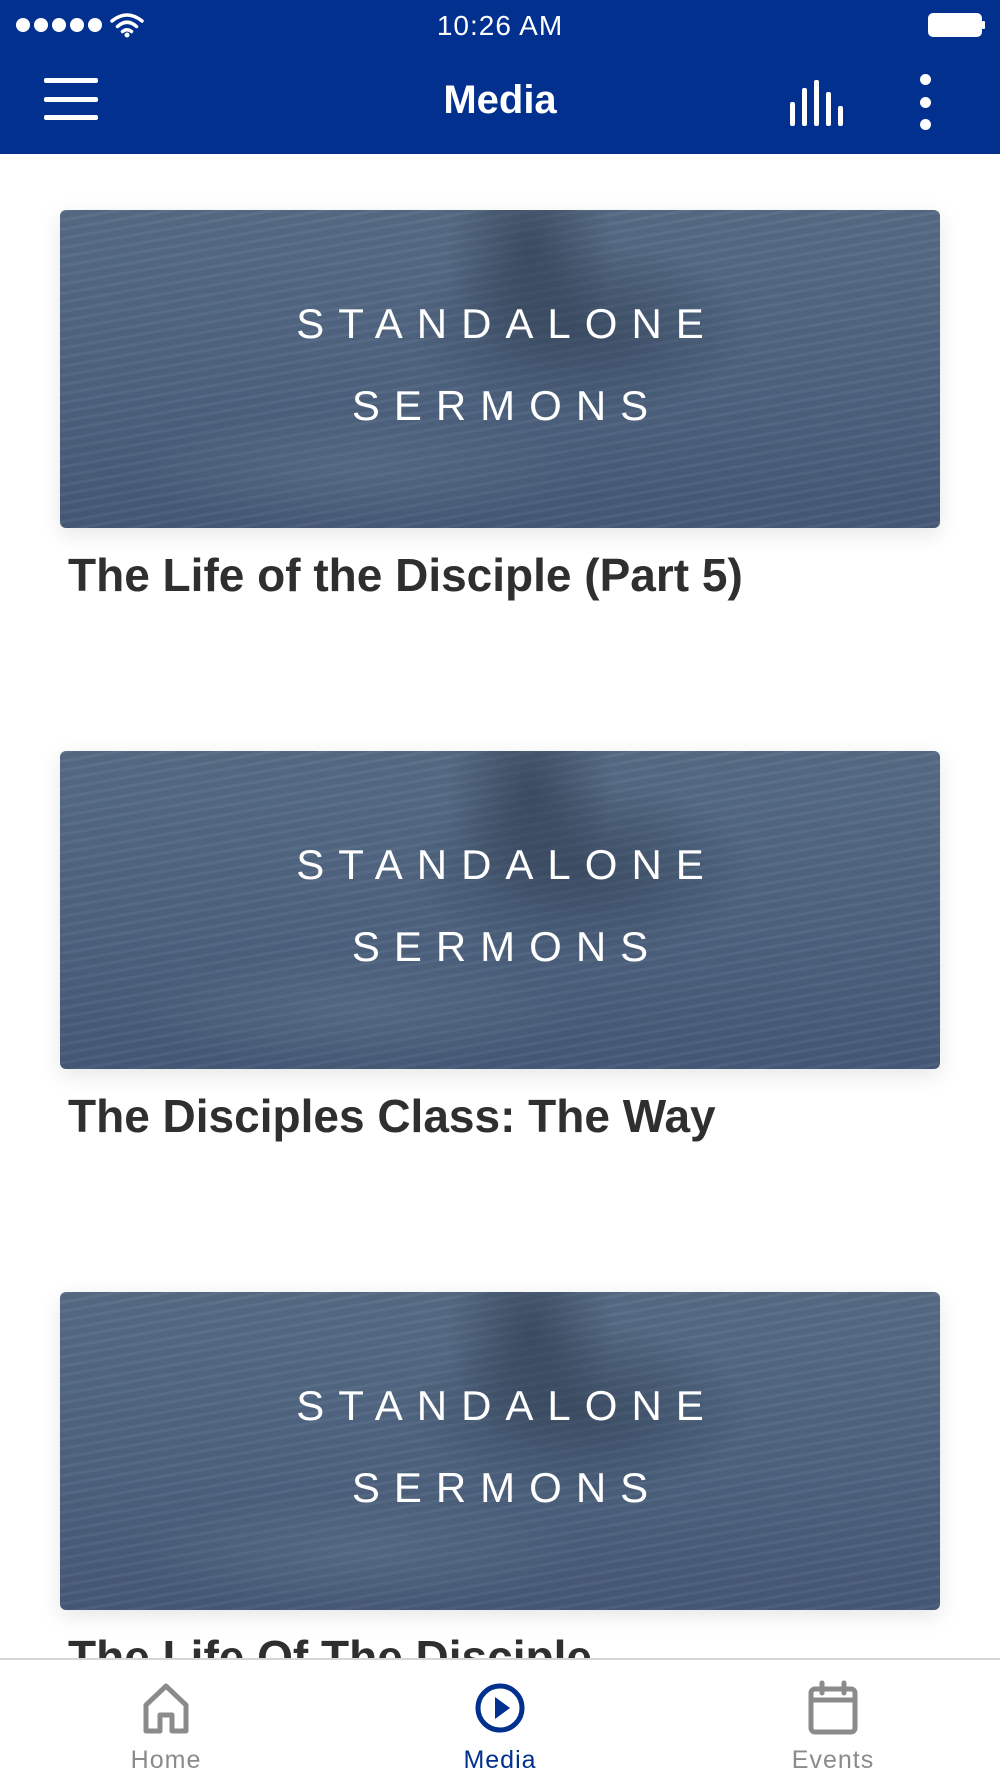  I want to click on status-time: 10:26 AM, so click(500, 25).